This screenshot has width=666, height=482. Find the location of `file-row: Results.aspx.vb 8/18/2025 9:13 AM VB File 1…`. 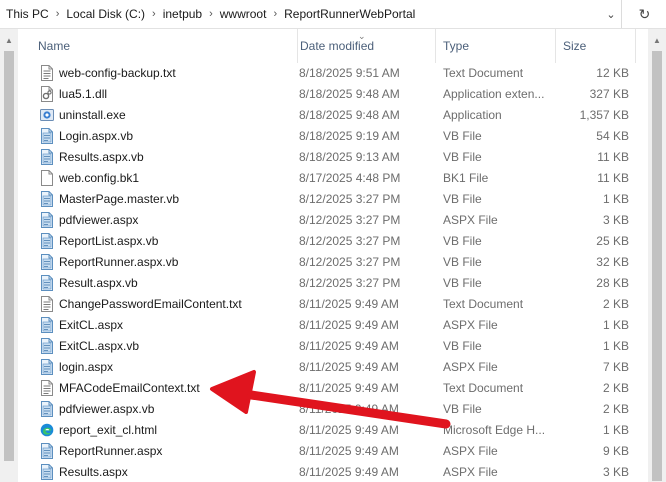

file-row: Results.aspx.vb 8/18/2025 9:13 AM VB File 1… is located at coordinates (333, 156).